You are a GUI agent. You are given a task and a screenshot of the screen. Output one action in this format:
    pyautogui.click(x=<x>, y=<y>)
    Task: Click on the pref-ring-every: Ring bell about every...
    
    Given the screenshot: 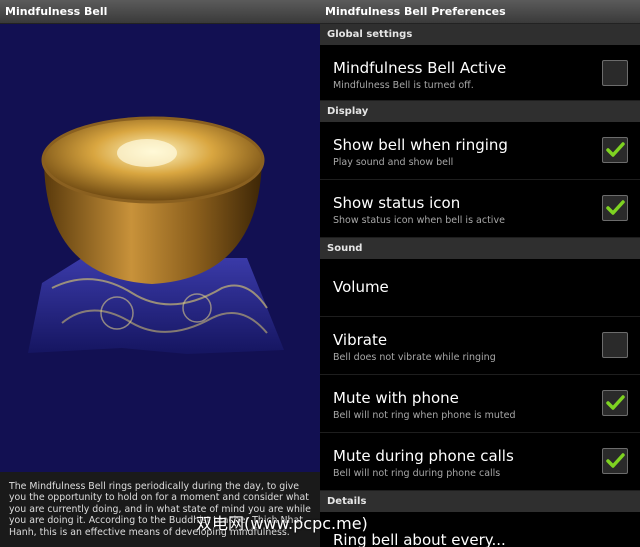 What is the action you would take?
    pyautogui.click(x=480, y=529)
    